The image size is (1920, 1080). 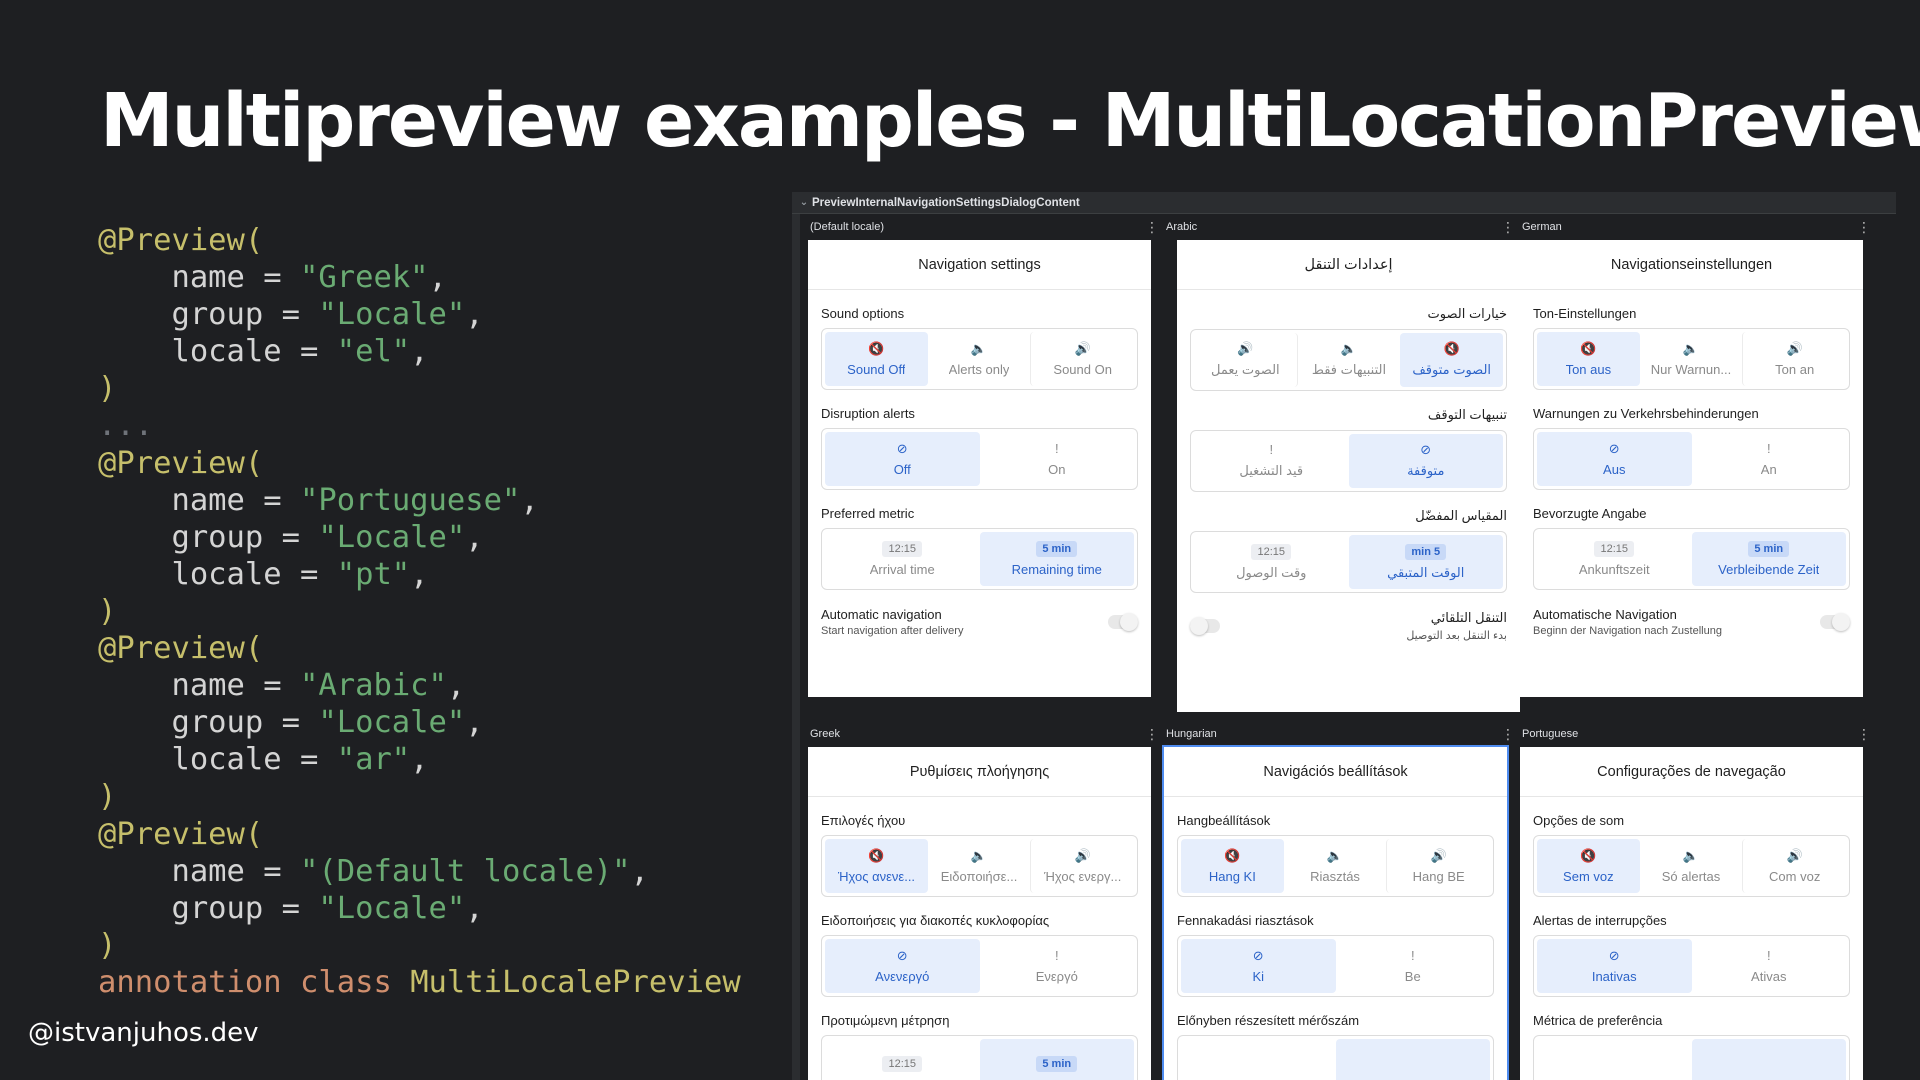 I want to click on code-key: locale =, so click(x=217, y=352).